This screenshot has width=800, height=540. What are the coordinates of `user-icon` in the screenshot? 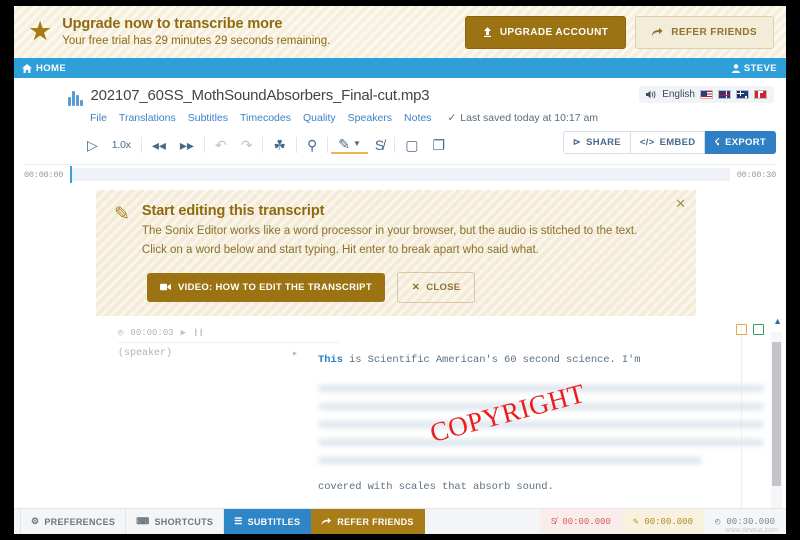 It's located at (735, 68).